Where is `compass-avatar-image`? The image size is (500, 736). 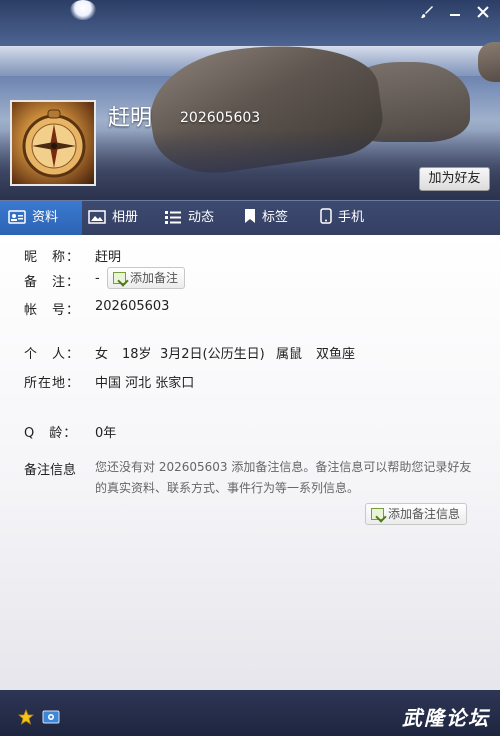
compass-avatar-image is located at coordinates (54, 143).